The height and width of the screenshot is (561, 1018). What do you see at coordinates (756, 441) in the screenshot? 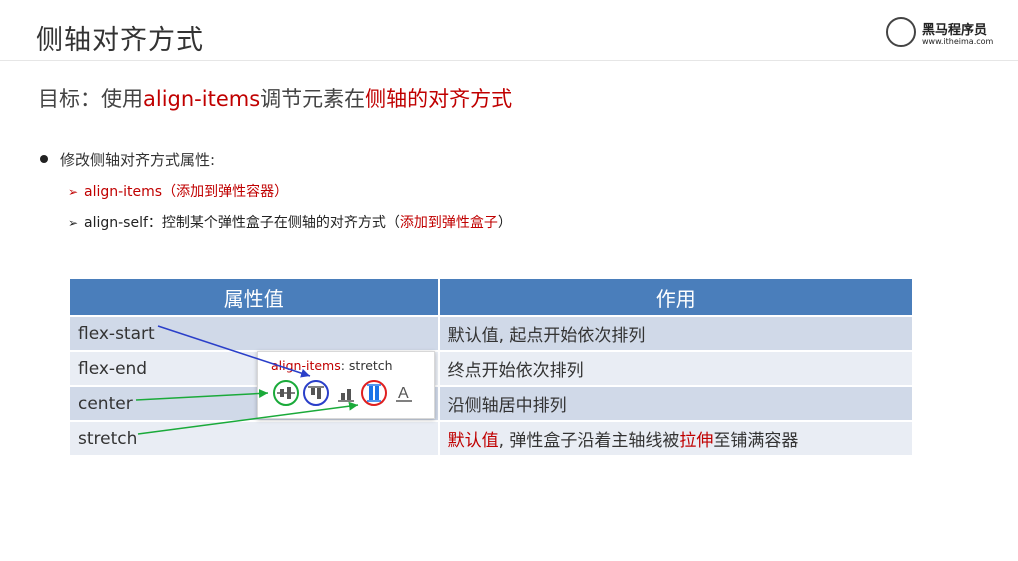
I see `desc-end: 至铺满容器` at bounding box center [756, 441].